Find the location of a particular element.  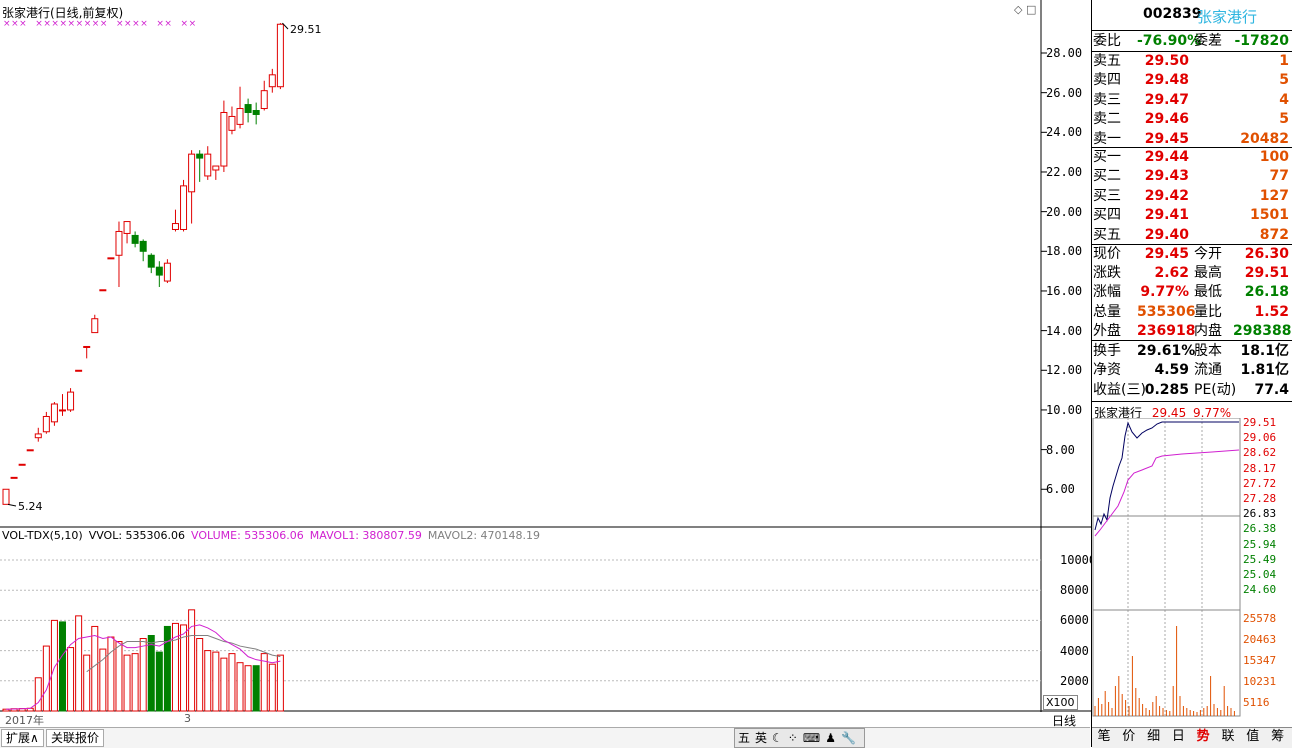

stat-value2: 1.52 is located at coordinates (1271, 311).